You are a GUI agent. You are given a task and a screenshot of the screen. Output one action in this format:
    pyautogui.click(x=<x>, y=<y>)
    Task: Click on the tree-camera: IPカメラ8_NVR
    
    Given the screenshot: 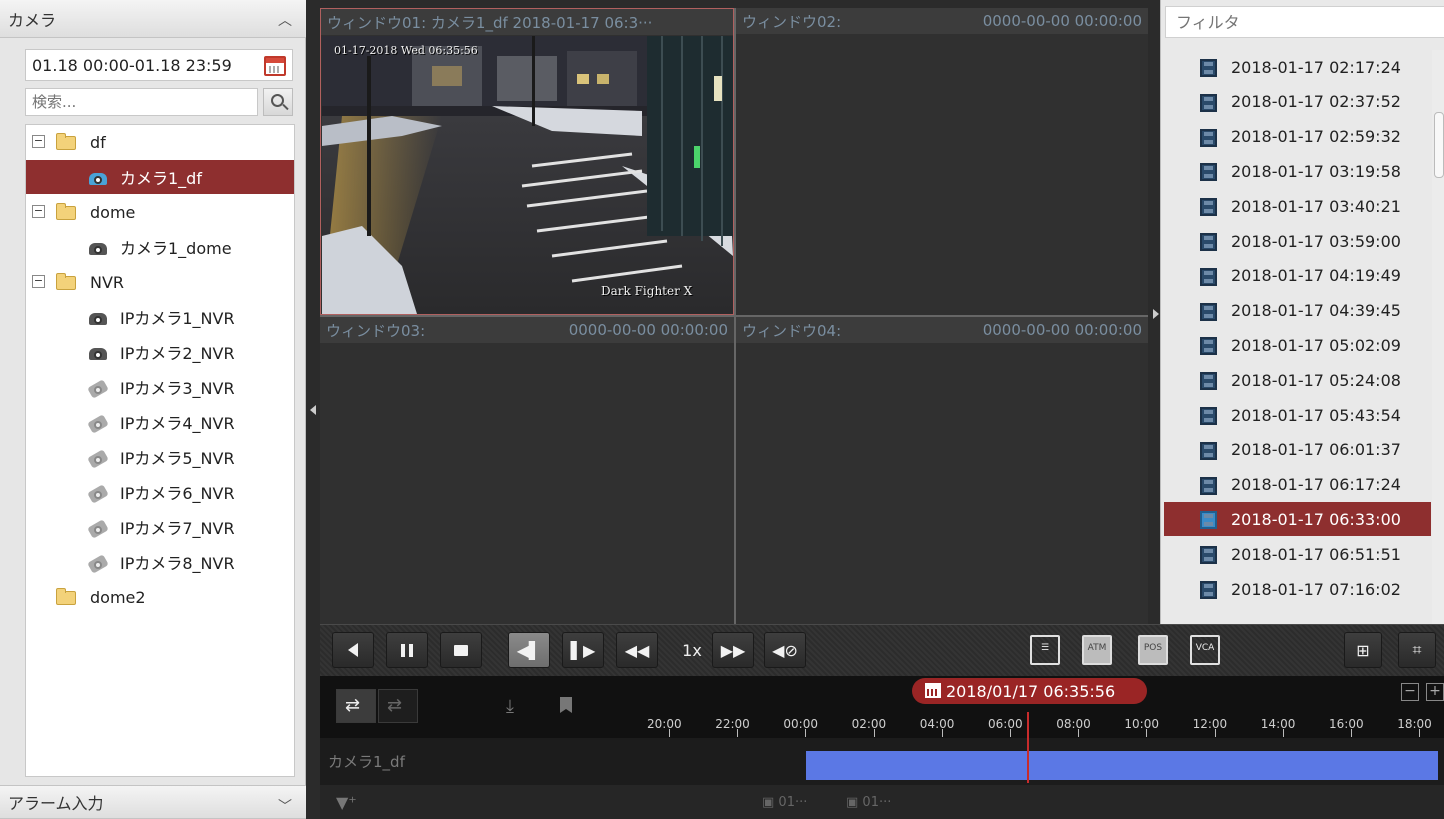 What is the action you would take?
    pyautogui.click(x=160, y=562)
    